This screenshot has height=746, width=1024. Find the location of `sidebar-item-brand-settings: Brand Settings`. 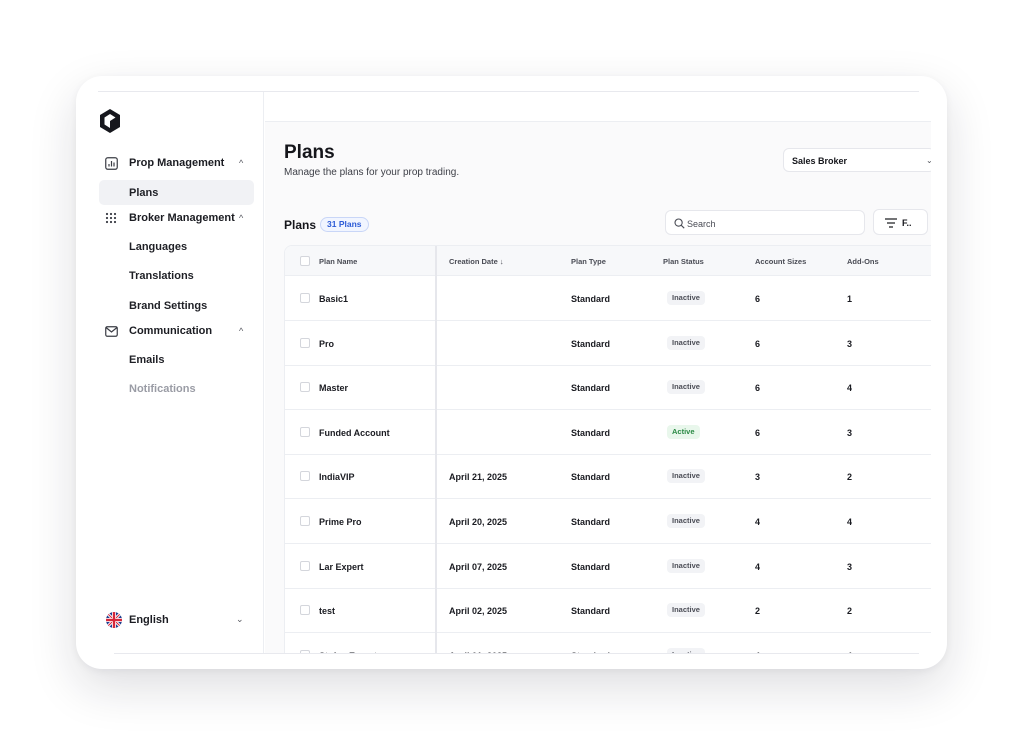

sidebar-item-brand-settings: Brand Settings is located at coordinates (176, 305).